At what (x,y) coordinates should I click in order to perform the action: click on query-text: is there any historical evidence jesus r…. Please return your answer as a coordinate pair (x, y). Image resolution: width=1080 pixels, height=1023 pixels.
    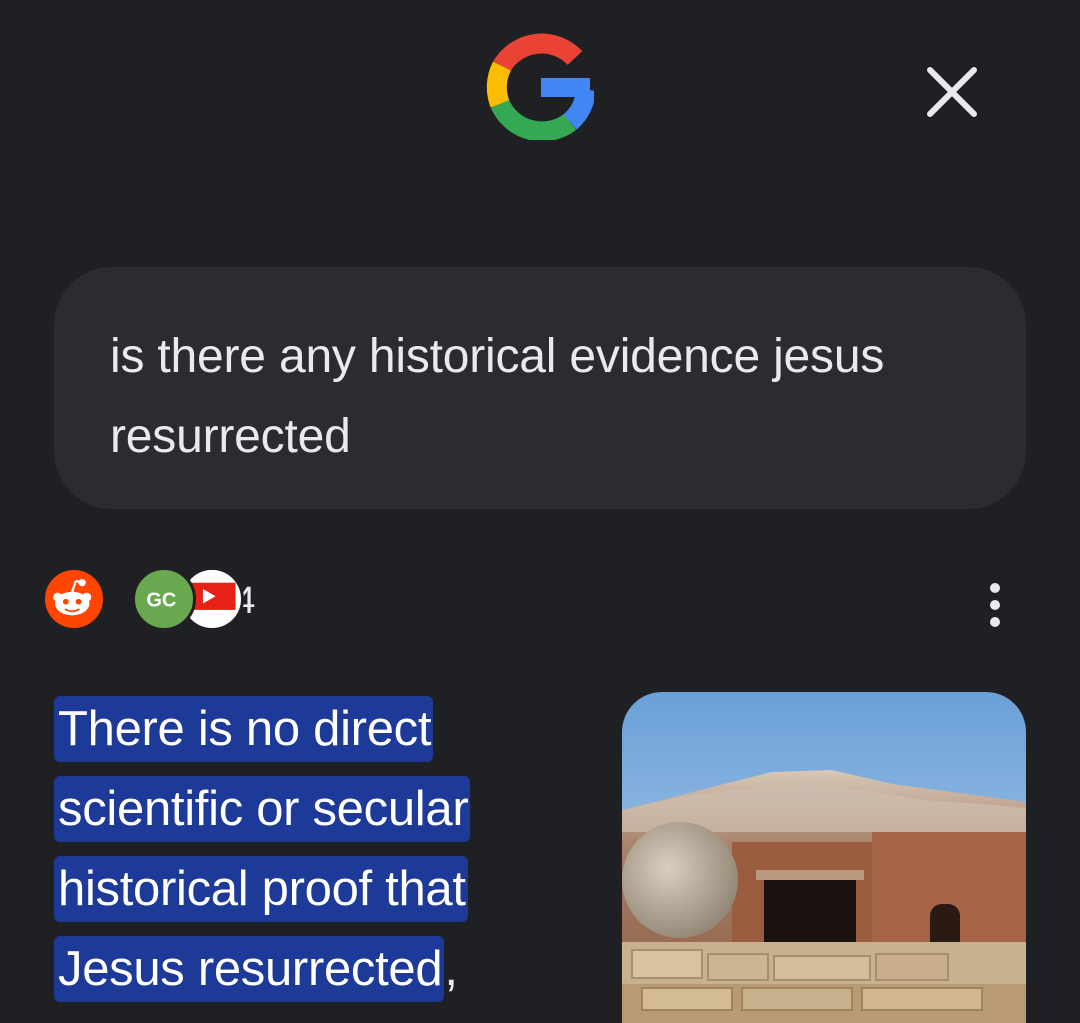
    Looking at the image, I should click on (497, 396).